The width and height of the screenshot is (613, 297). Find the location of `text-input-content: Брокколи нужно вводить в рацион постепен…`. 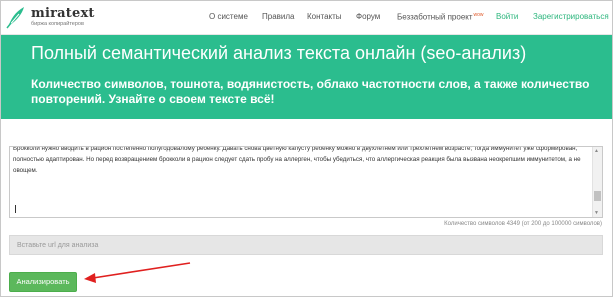

text-input-content: Брокколи нужно вводить в рацион постепен… is located at coordinates (297, 160).